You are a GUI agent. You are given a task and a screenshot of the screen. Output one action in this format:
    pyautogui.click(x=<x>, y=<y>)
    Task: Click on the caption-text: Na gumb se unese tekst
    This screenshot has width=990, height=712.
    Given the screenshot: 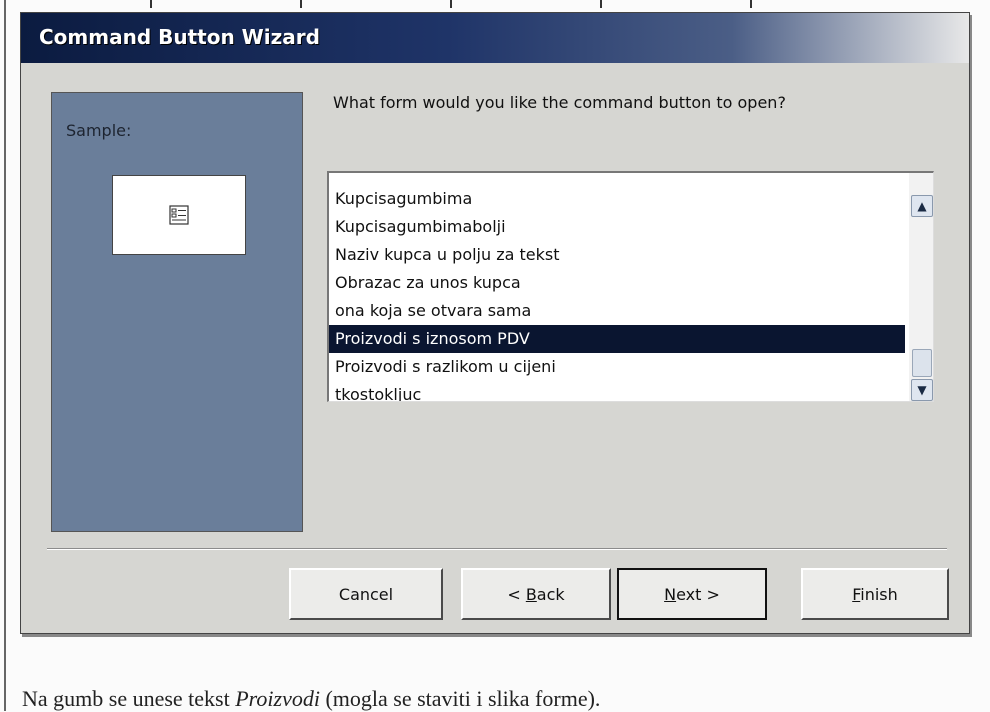 What is the action you would take?
    pyautogui.click(x=129, y=698)
    